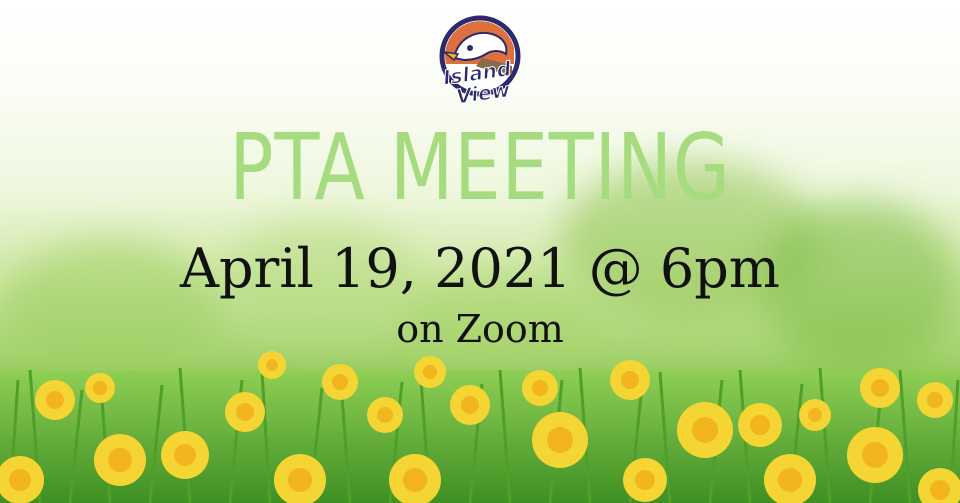  Describe the element at coordinates (480, 167) in the screenshot. I see `headline: PTA MEETING` at that location.